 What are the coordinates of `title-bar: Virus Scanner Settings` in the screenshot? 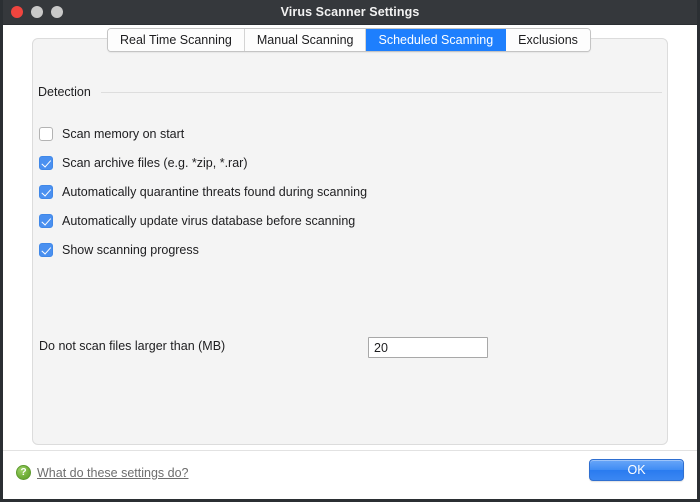 It's located at (350, 12).